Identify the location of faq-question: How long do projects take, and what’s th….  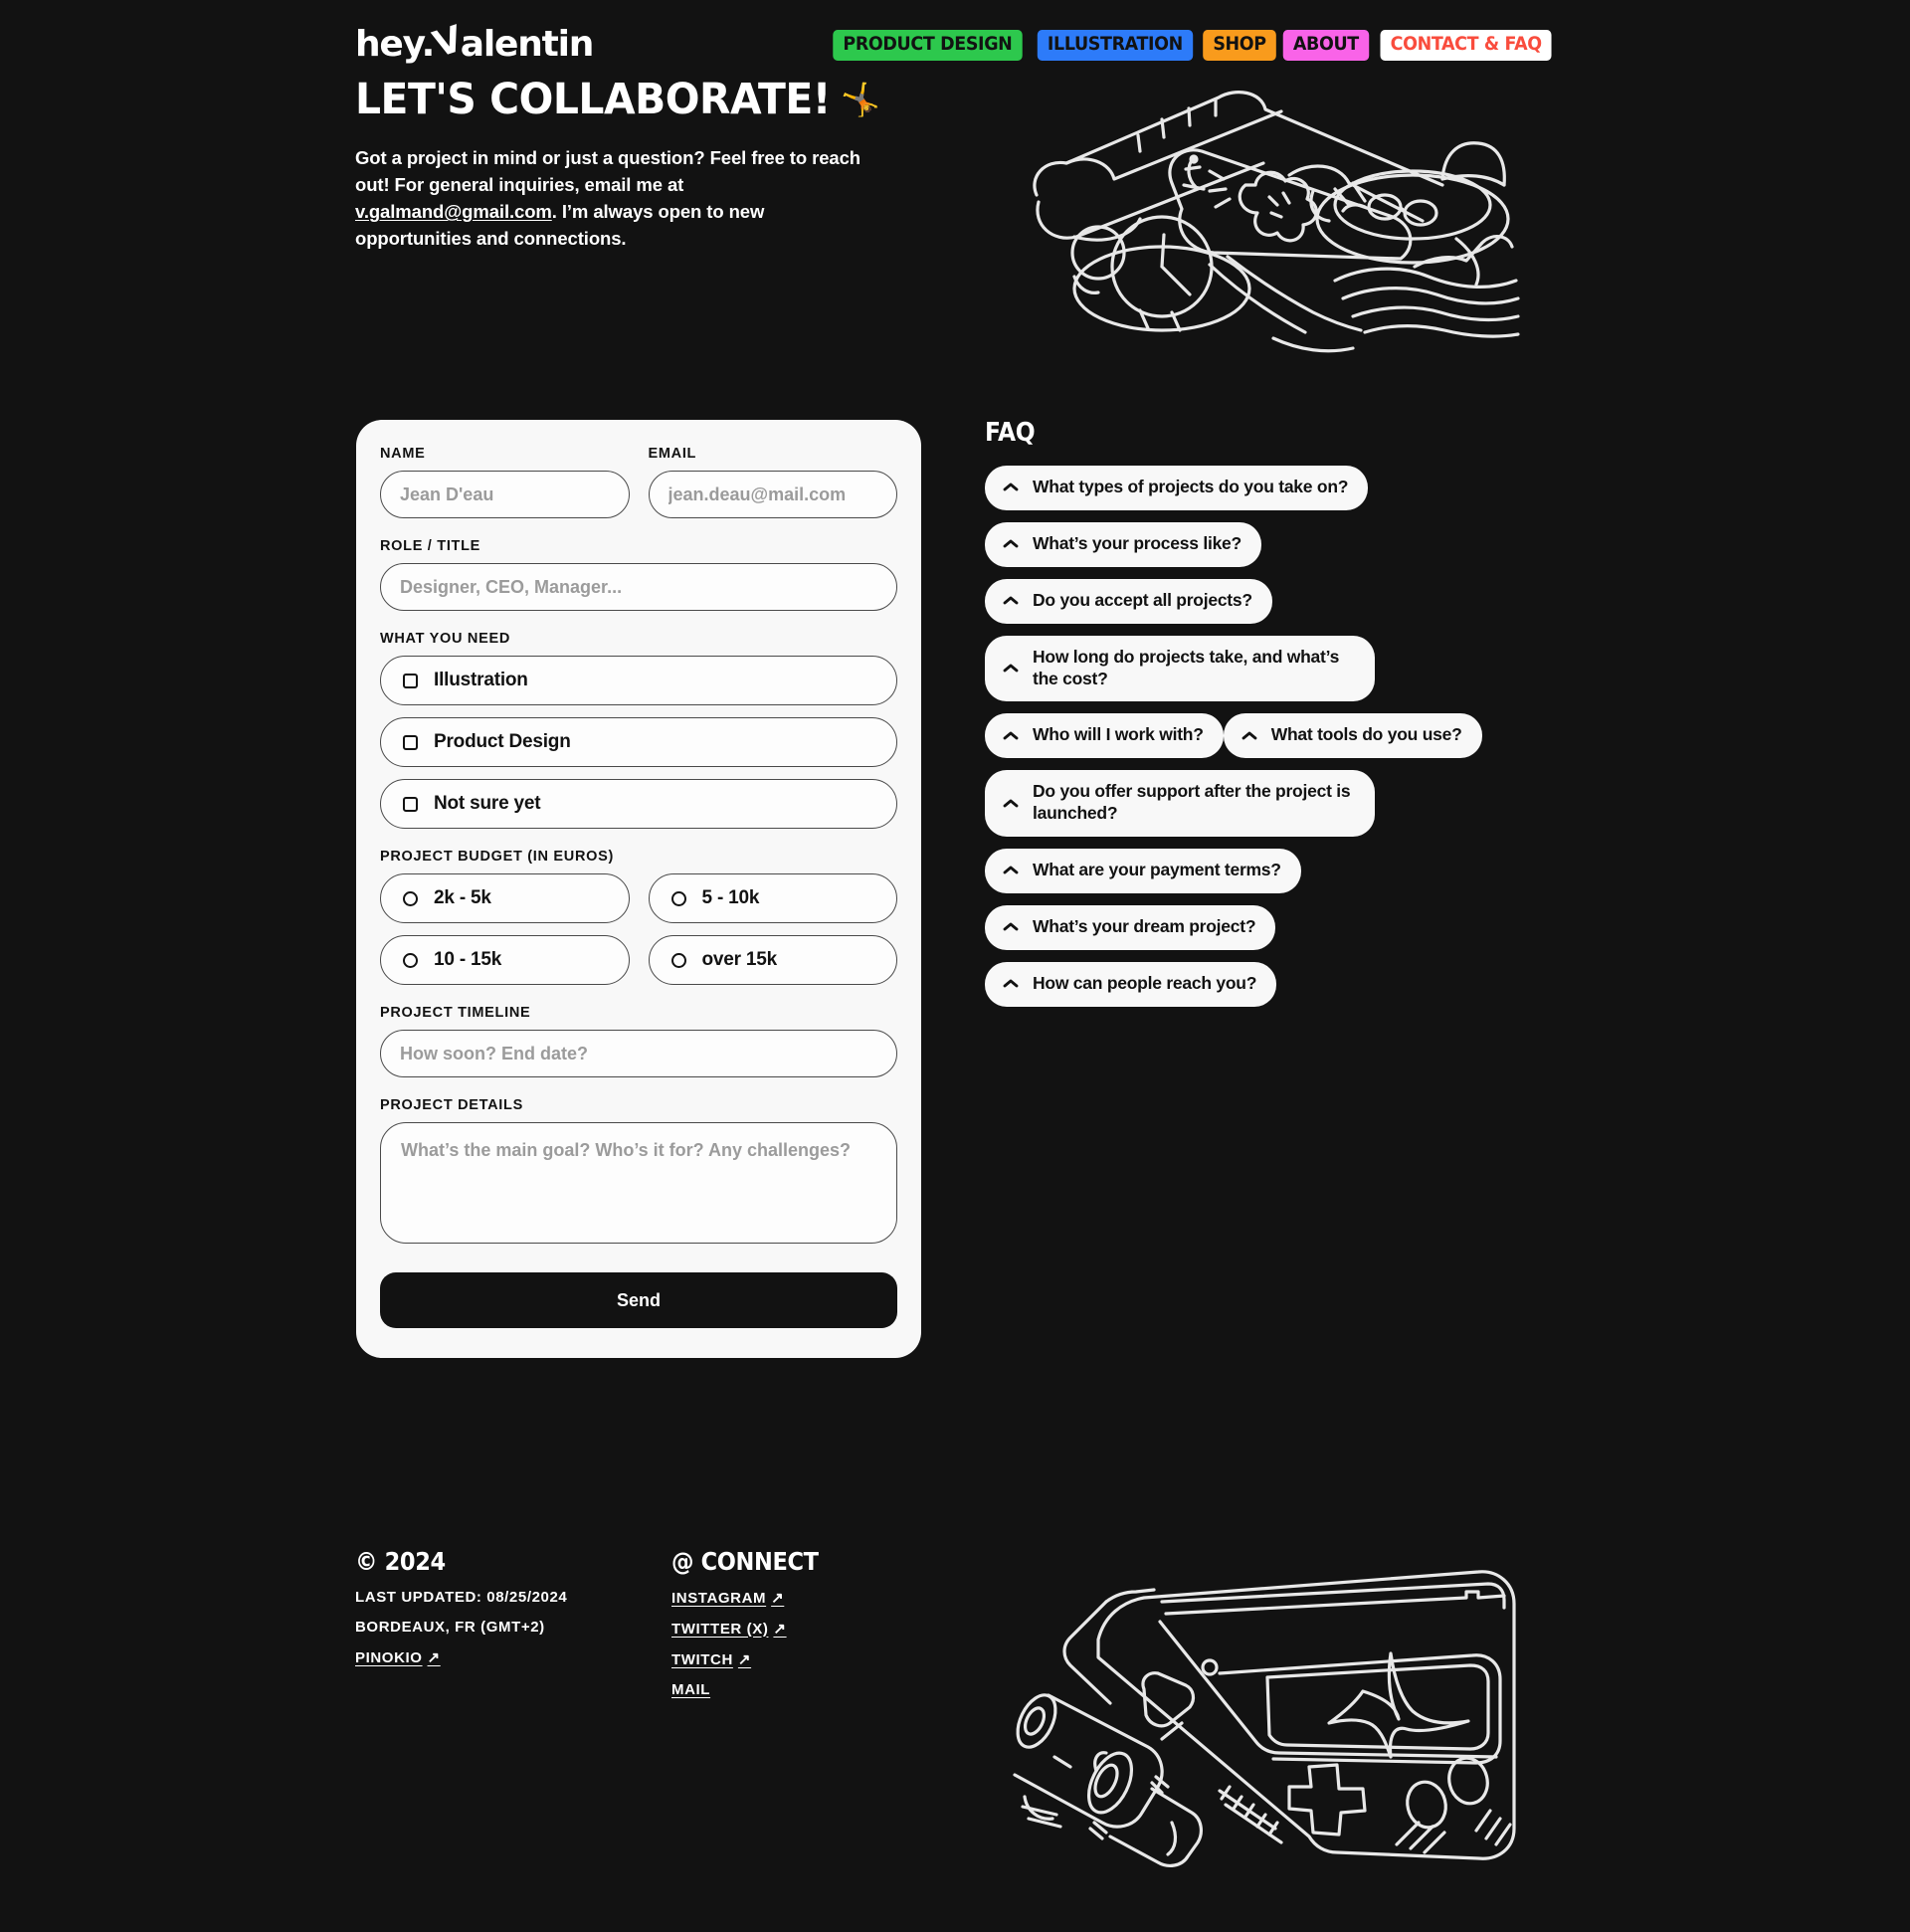
(1186, 667).